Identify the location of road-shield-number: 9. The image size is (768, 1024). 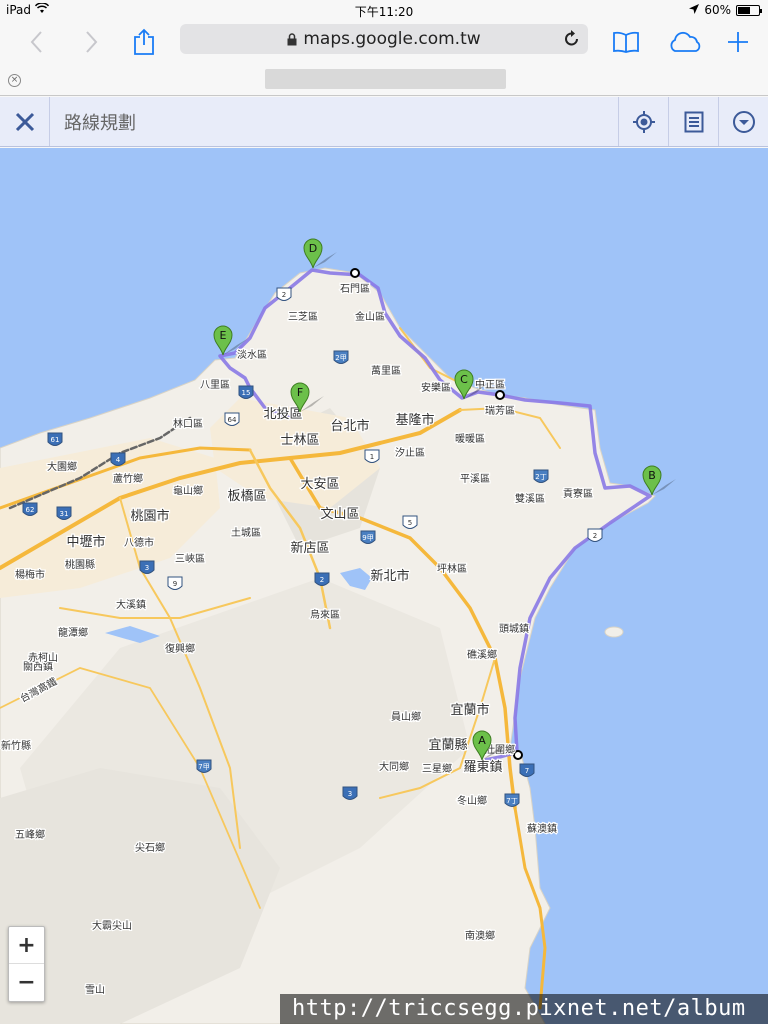
(175, 584).